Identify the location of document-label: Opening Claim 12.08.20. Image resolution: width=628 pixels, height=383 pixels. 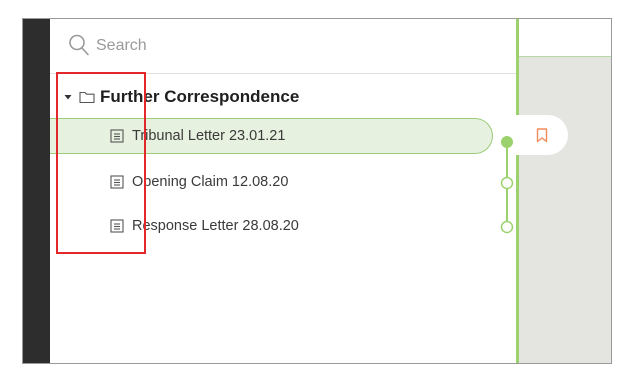
(210, 182).